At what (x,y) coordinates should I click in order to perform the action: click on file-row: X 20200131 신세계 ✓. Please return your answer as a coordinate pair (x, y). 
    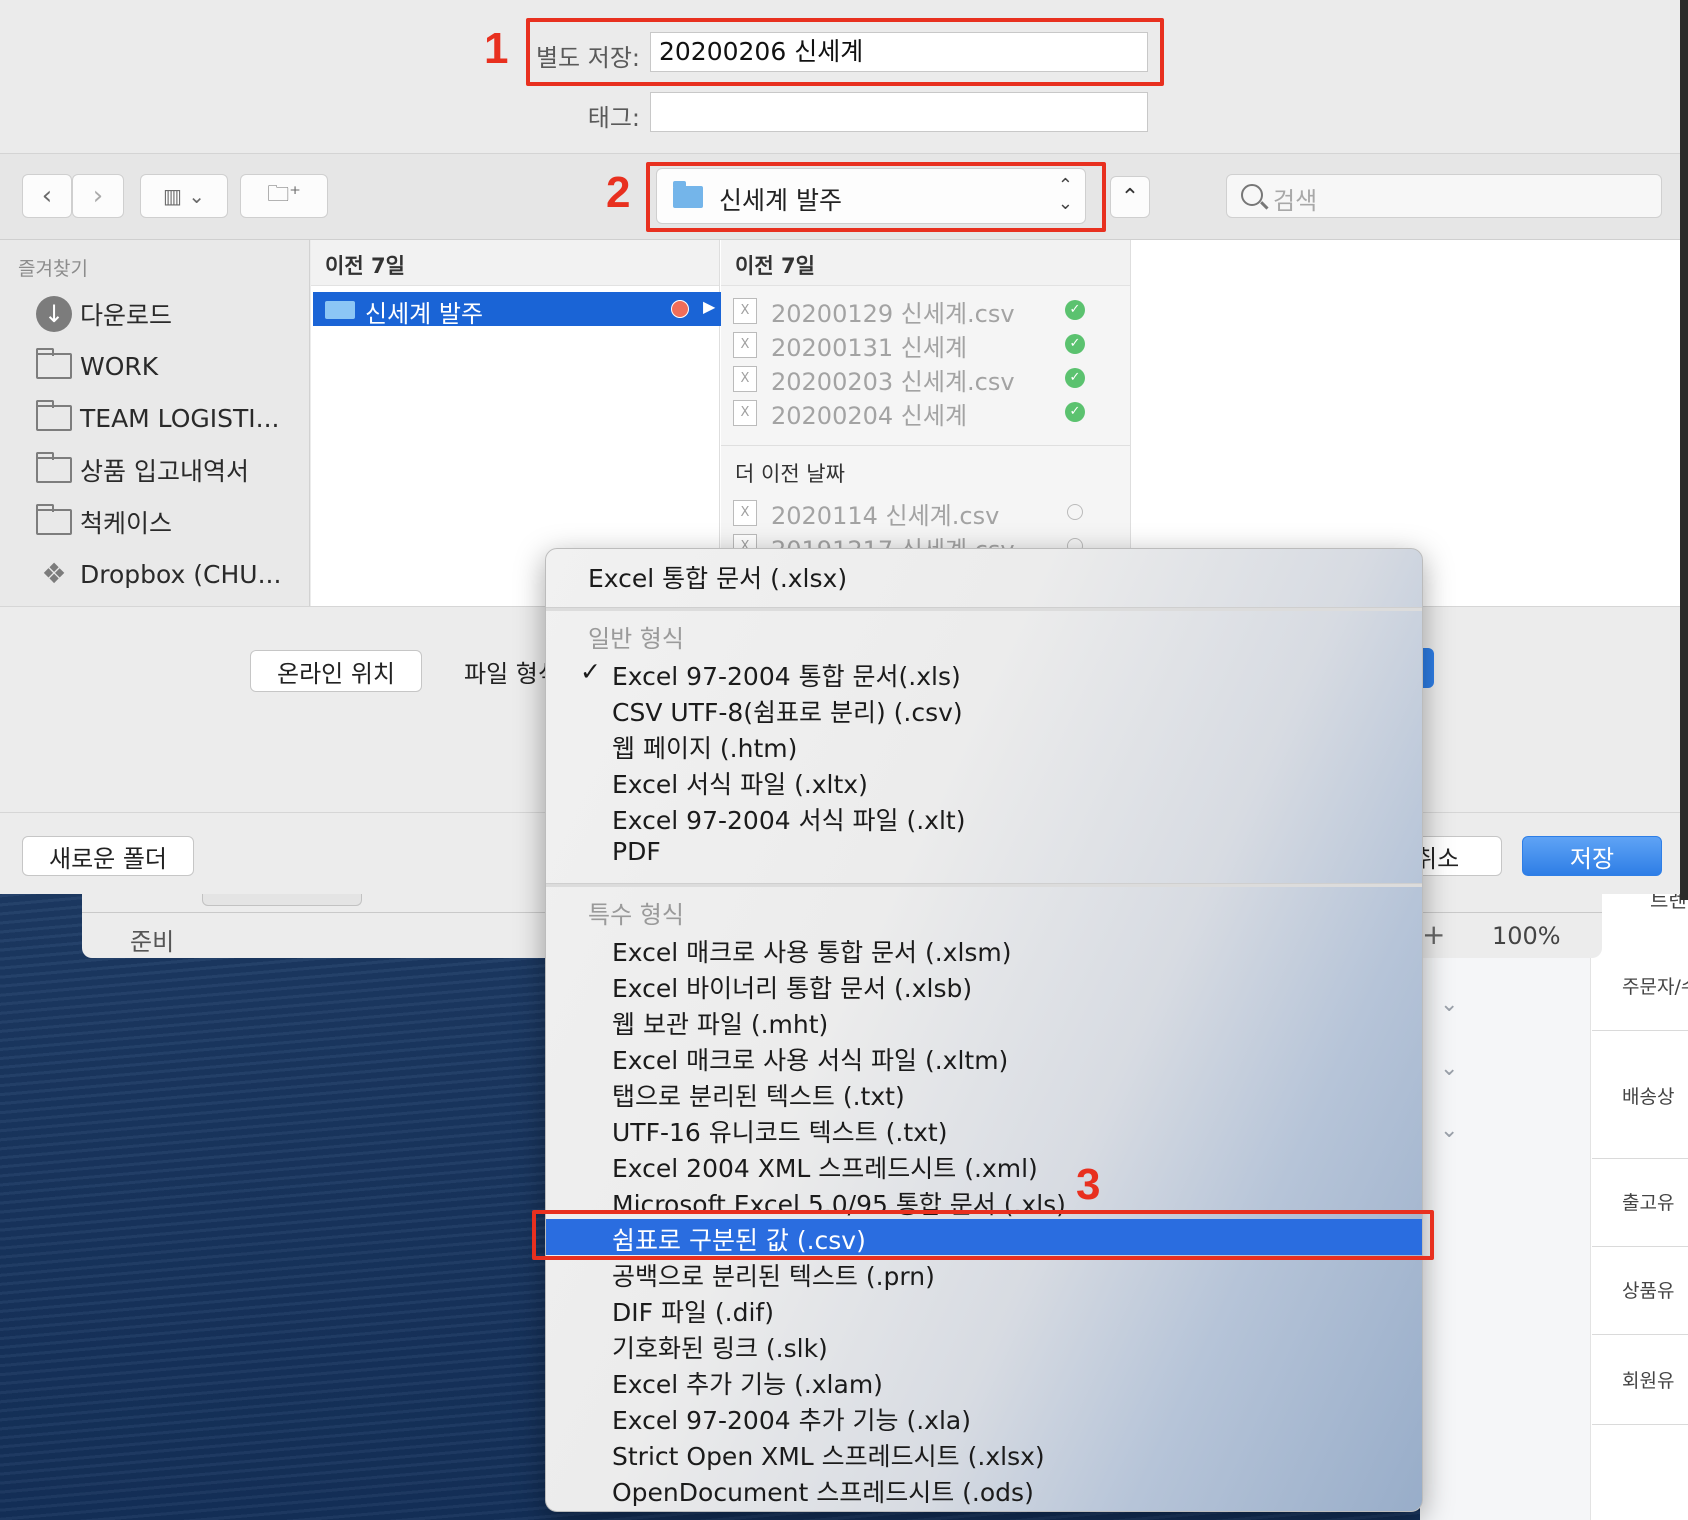
    Looking at the image, I should click on (929, 344).